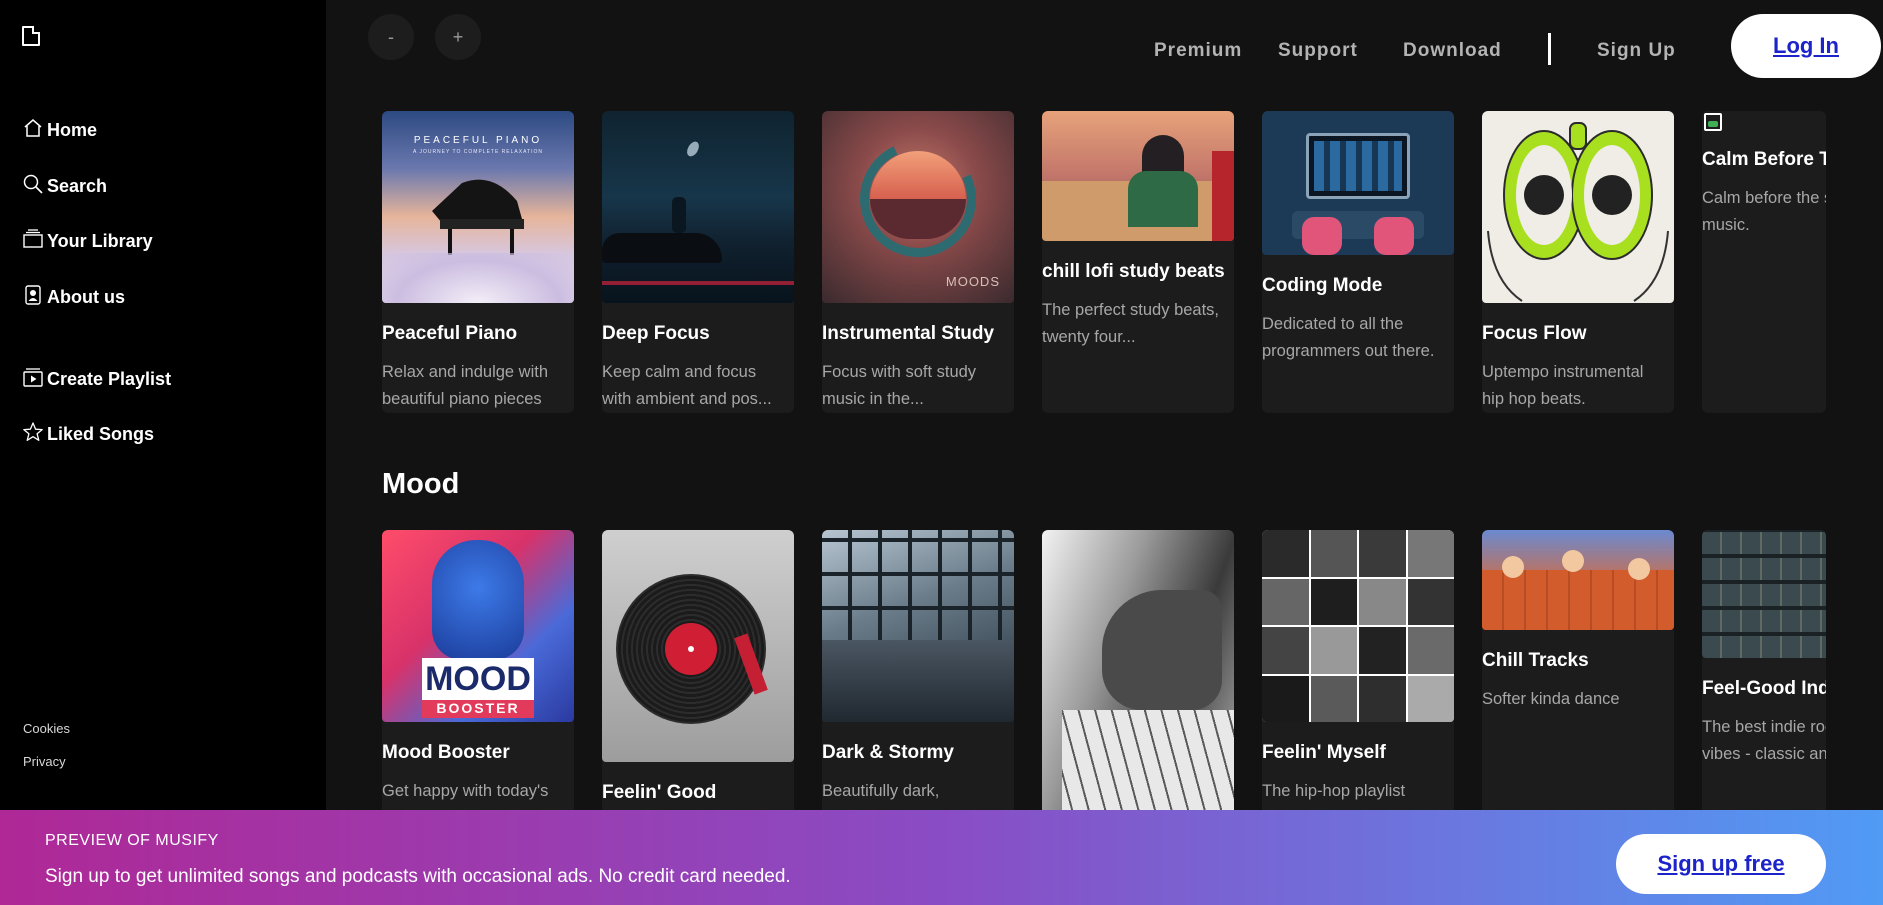 The width and height of the screenshot is (1883, 905). Describe the element at coordinates (132, 840) in the screenshot. I see `banner-preview-label: PREVIEW OF MUSIFY` at that location.